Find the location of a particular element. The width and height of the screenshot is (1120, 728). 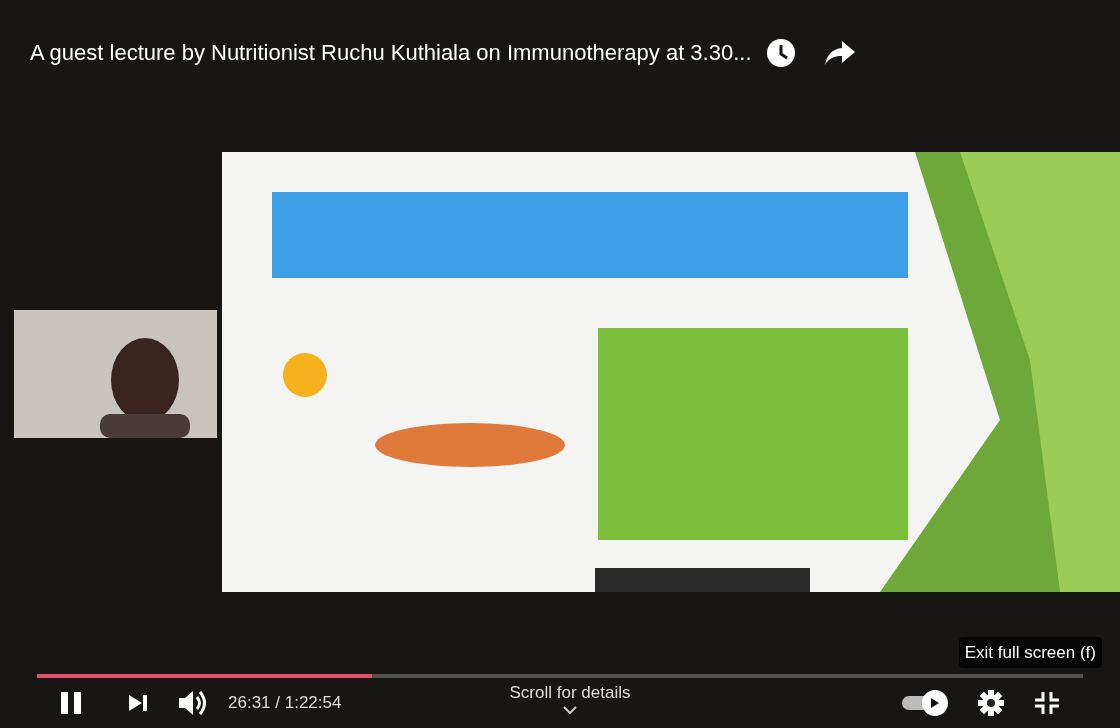

volume-icon is located at coordinates (193, 703).